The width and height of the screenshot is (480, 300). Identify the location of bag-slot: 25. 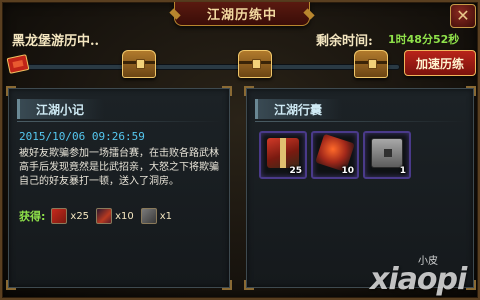
(283, 155).